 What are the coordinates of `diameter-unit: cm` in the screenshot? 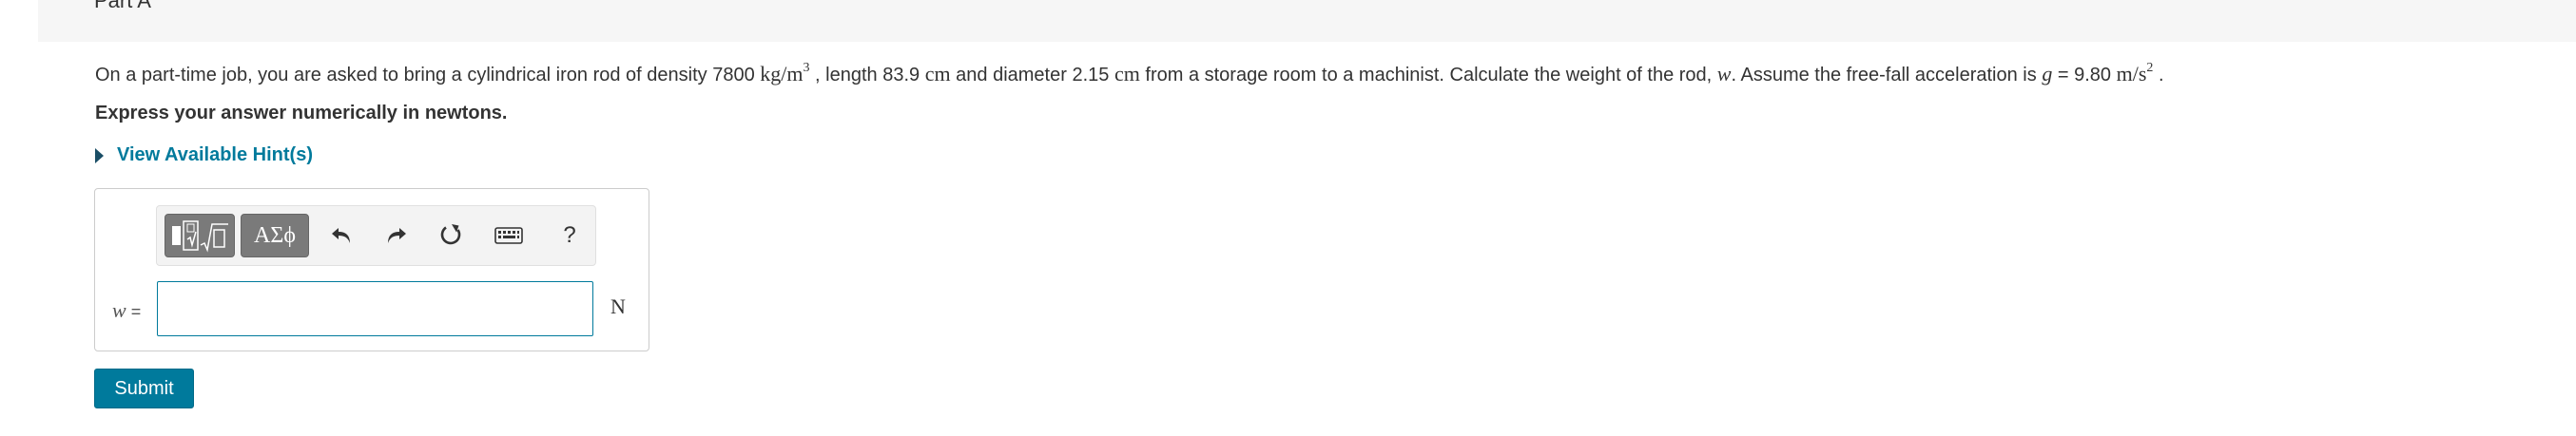 It's located at (1127, 73).